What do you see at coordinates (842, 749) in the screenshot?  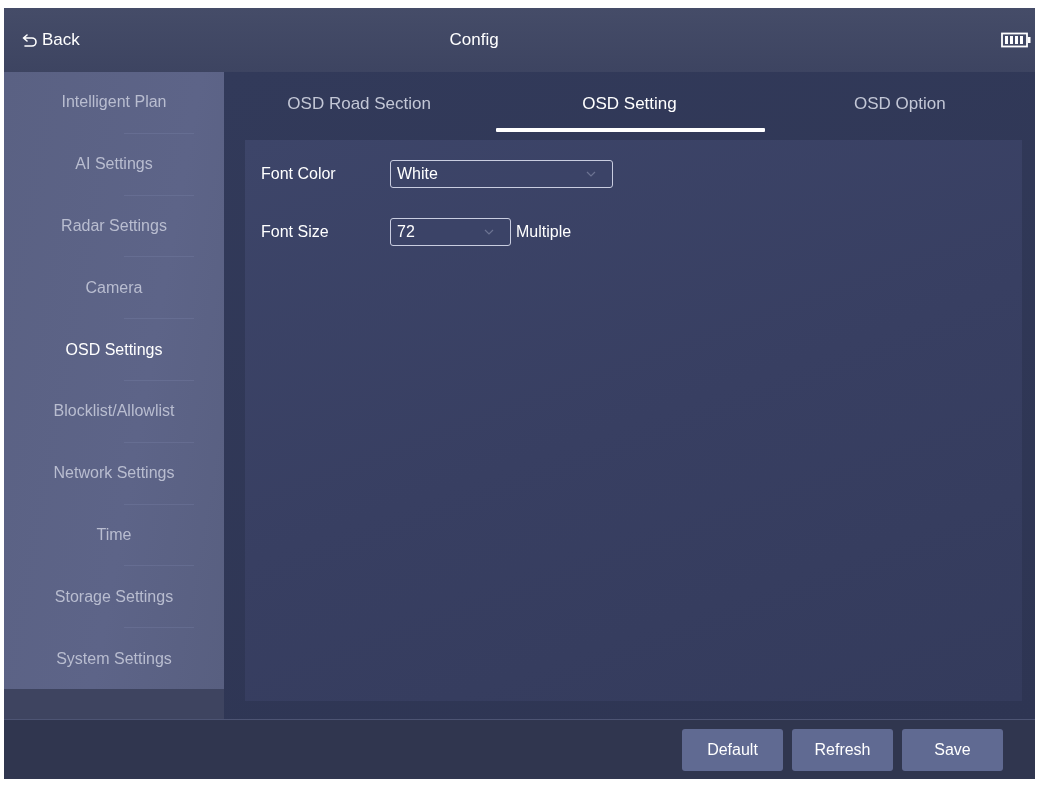 I see `action-button: Refresh` at bounding box center [842, 749].